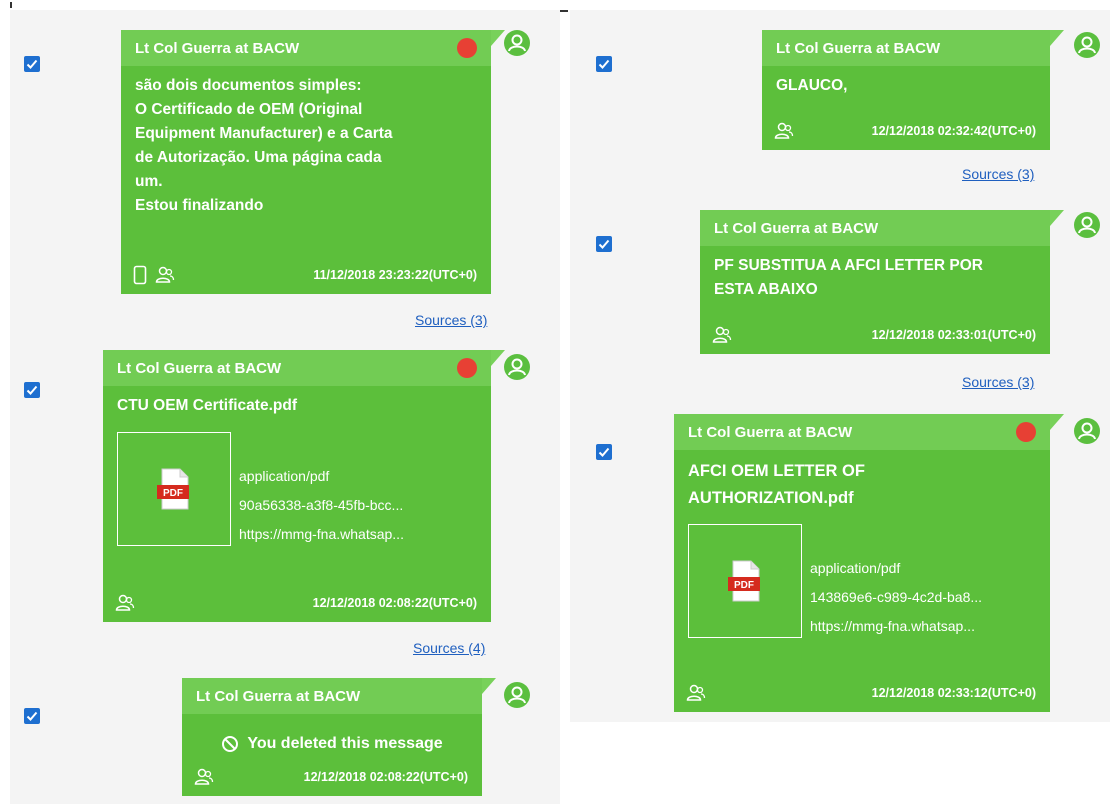  I want to click on message-line: de Autorização. Uma página cada, so click(258, 157).